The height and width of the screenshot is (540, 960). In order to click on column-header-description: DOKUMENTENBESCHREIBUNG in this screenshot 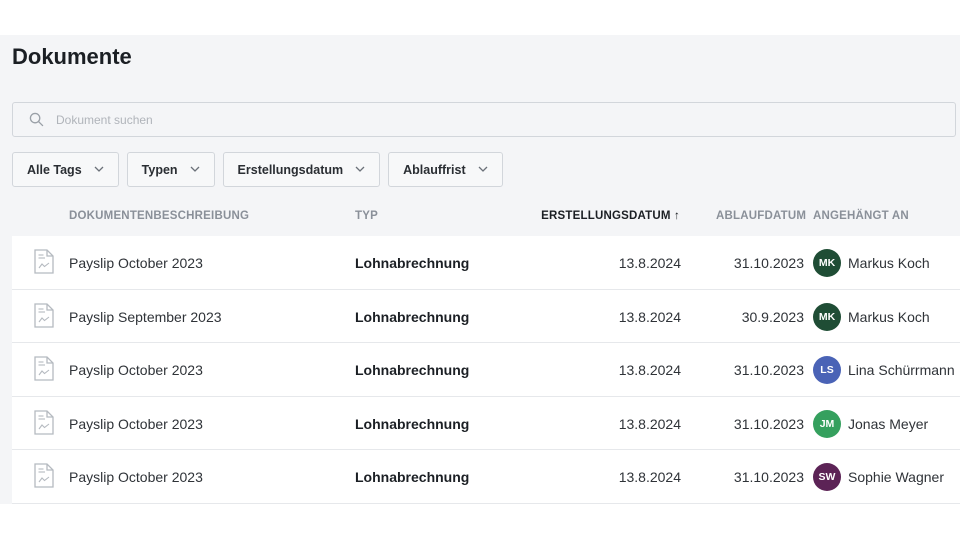, I will do `click(159, 216)`.